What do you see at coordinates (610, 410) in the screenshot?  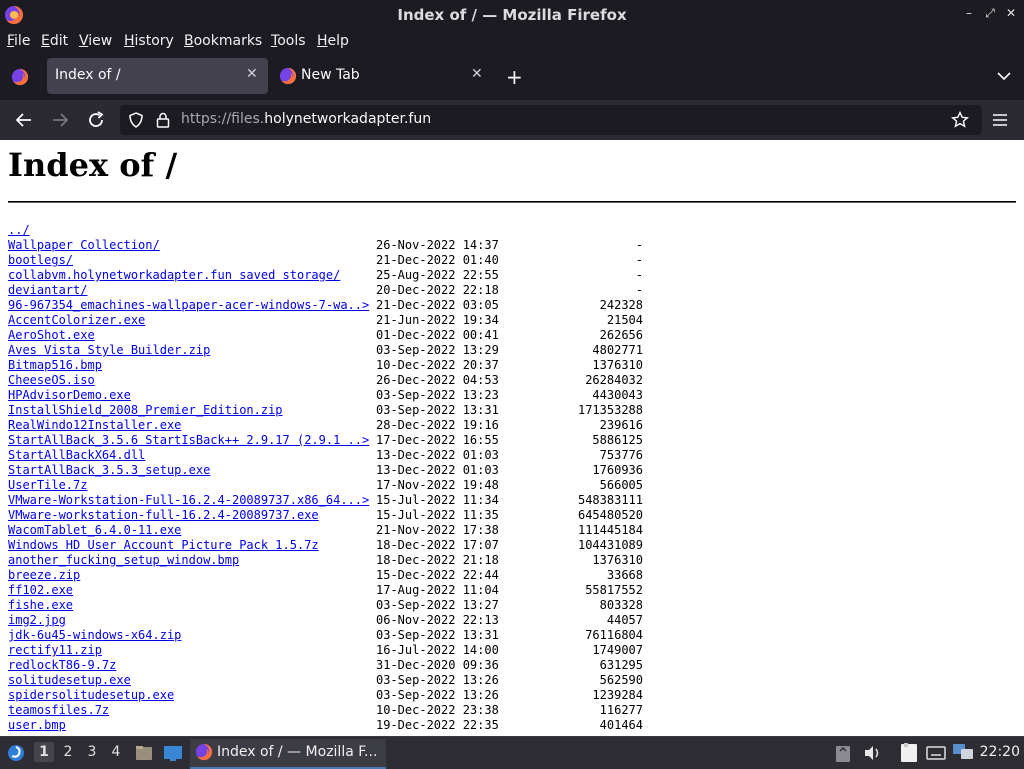 I see `file-size: 171353288` at bounding box center [610, 410].